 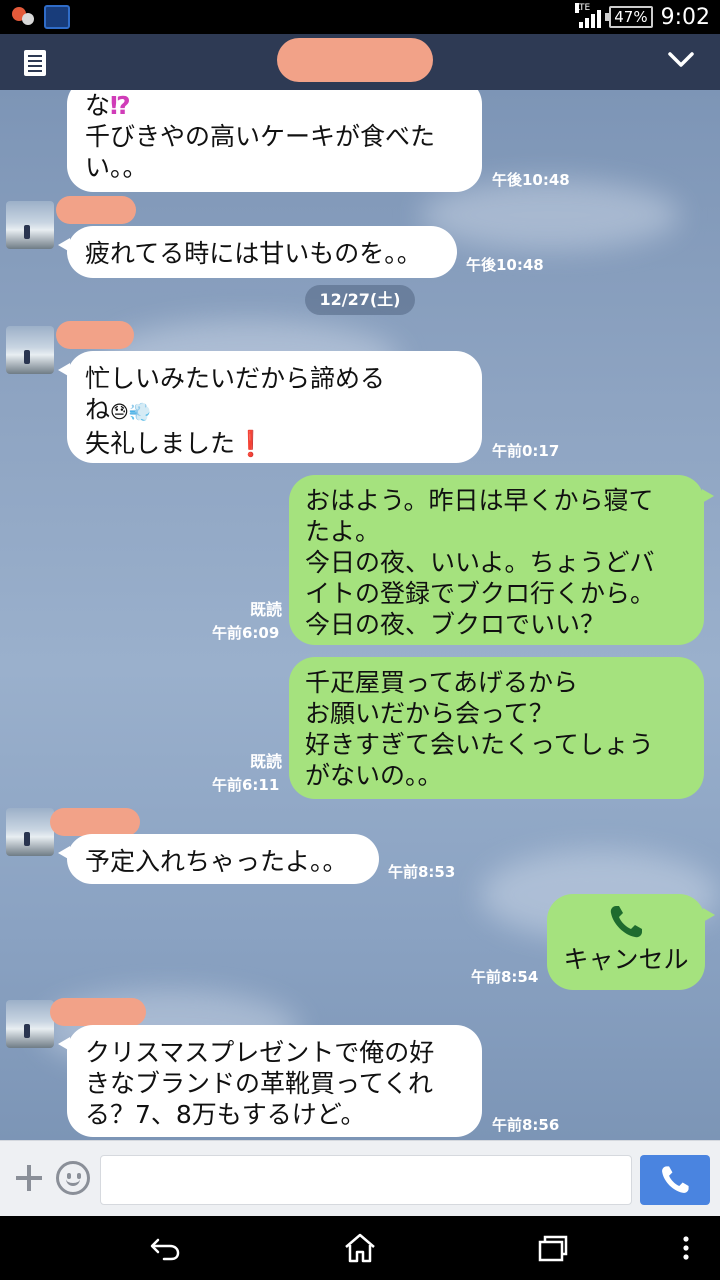 I want to click on sweat-emoji-icon: 😓💨, so click(x=131, y=412).